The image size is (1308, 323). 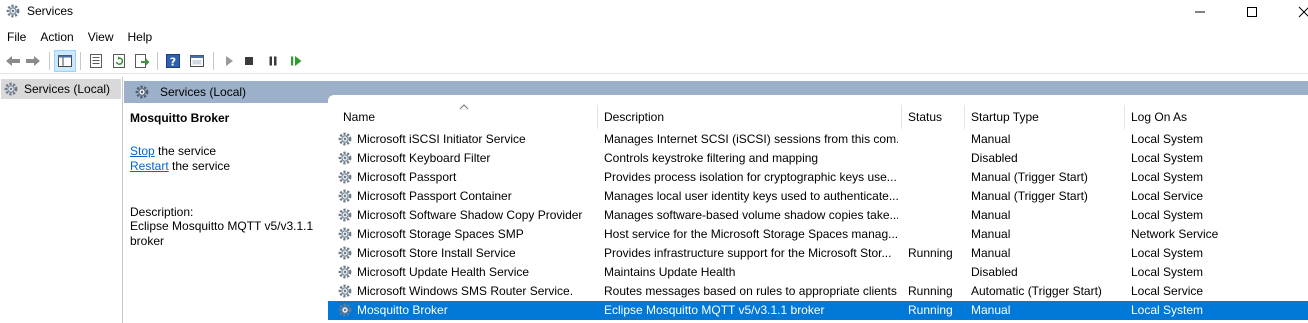 I want to click on column-header-startup-type: Startup Type, so click(x=1045, y=117).